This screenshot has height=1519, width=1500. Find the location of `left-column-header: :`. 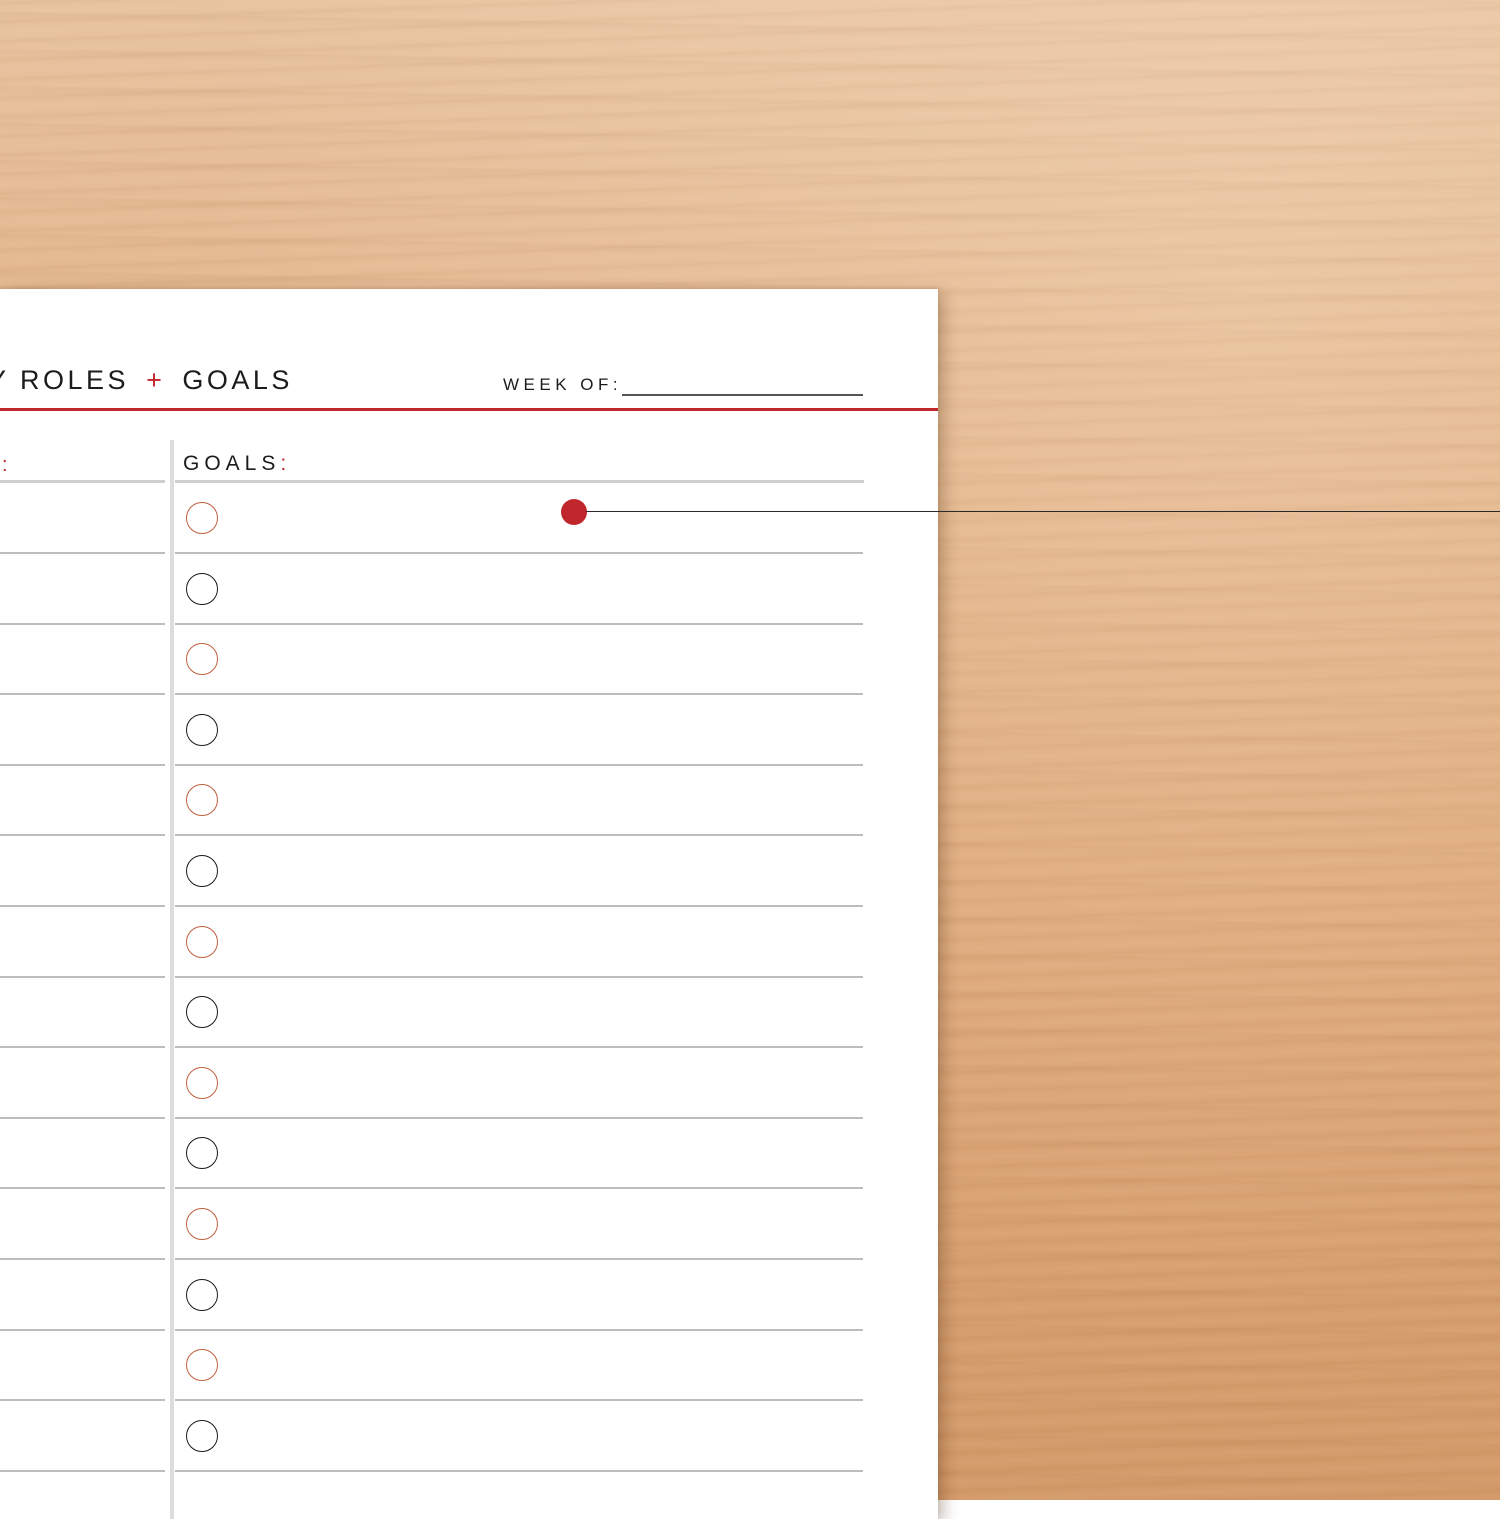

left-column-header: : is located at coordinates (5, 465).